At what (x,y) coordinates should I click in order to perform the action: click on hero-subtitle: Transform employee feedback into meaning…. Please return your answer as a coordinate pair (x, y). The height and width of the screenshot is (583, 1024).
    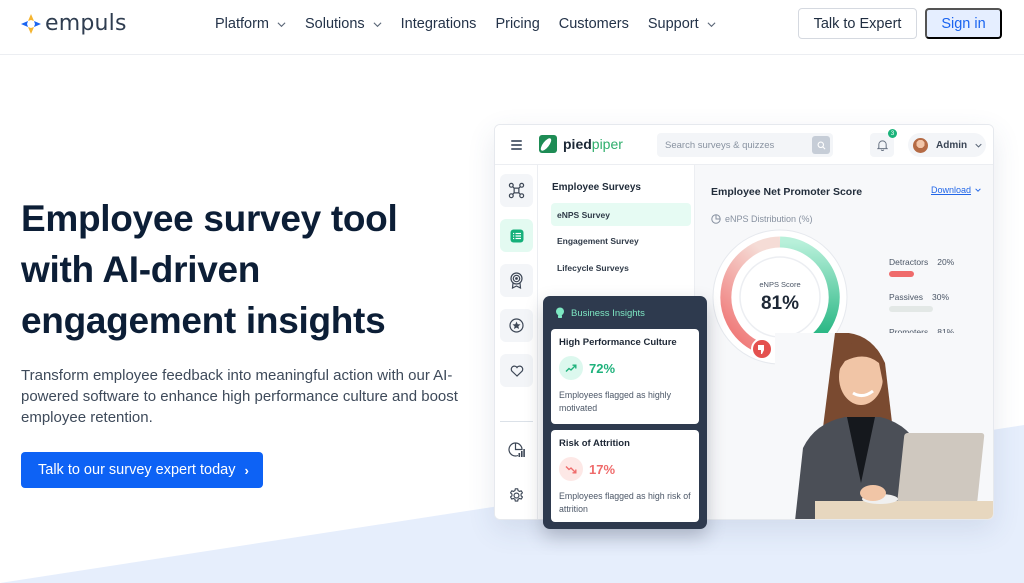
    Looking at the image, I should click on (239, 396).